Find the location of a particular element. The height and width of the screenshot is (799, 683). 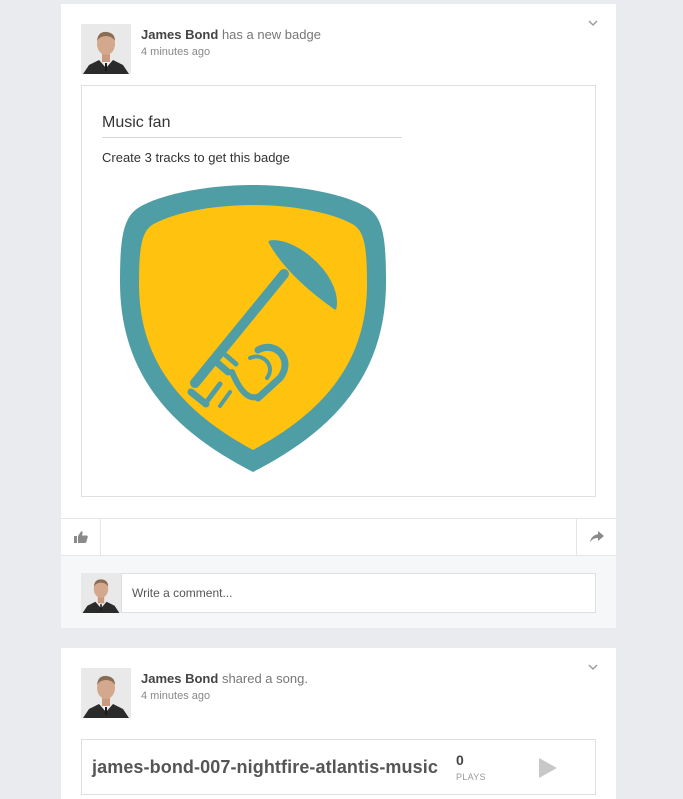

plays-label: PLAYS is located at coordinates (471, 777).